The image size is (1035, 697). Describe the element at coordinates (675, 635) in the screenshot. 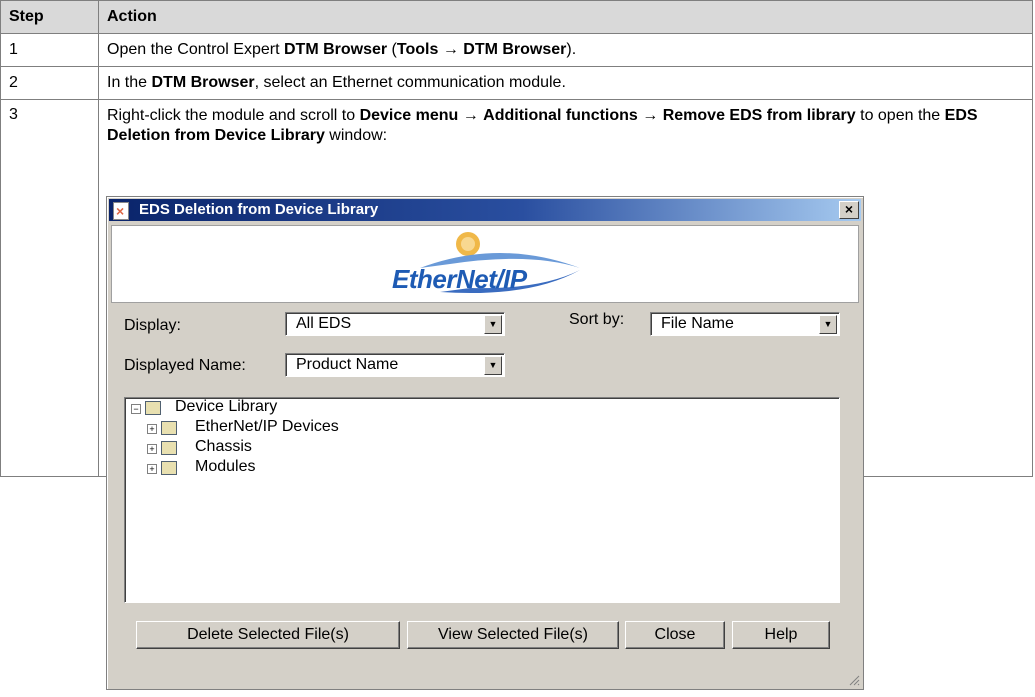

I see `close-button: Close` at that location.